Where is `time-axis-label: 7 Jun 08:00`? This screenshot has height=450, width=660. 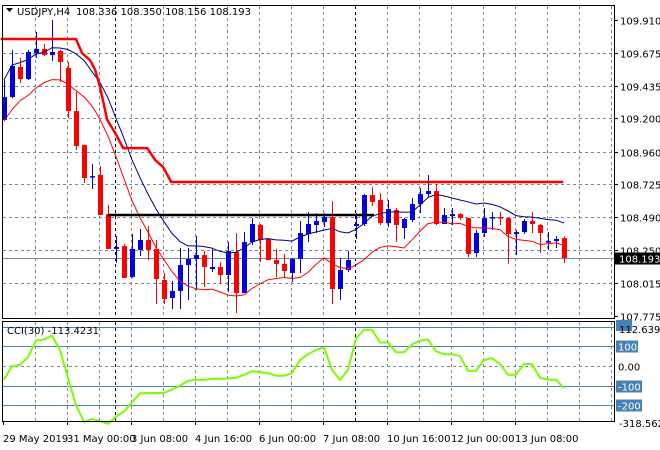 time-axis-label: 7 Jun 08:00 is located at coordinates (351, 439).